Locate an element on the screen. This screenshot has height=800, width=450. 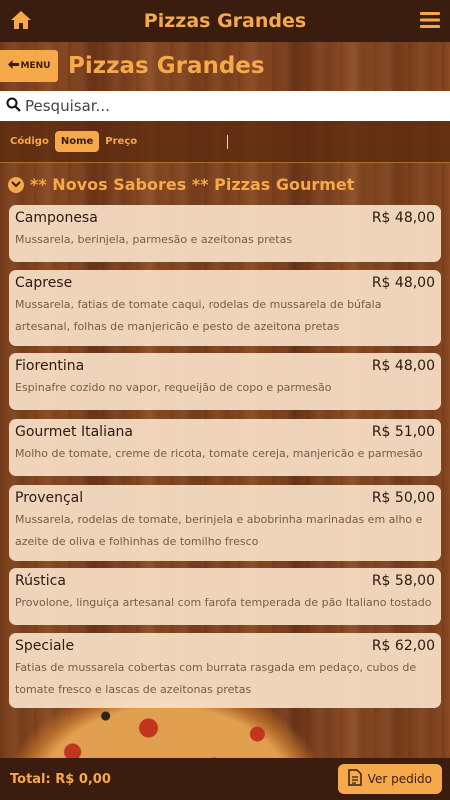
hamburger-icon is located at coordinates (430, 20).